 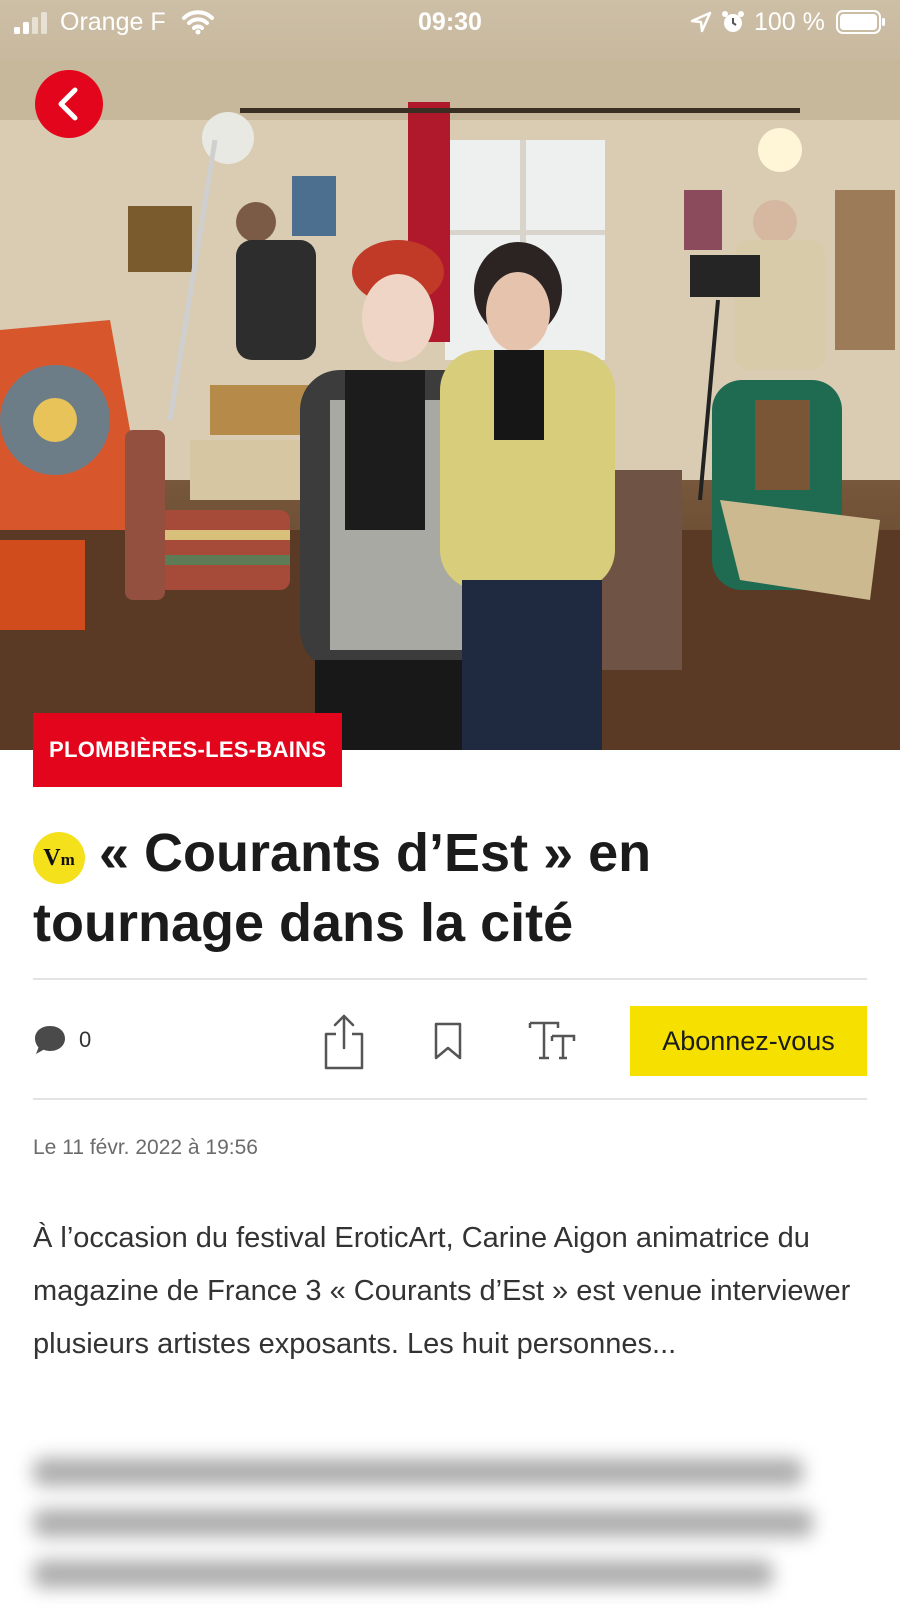 What do you see at coordinates (748, 1041) in the screenshot?
I see `subscribe-button: Abonnez-vous` at bounding box center [748, 1041].